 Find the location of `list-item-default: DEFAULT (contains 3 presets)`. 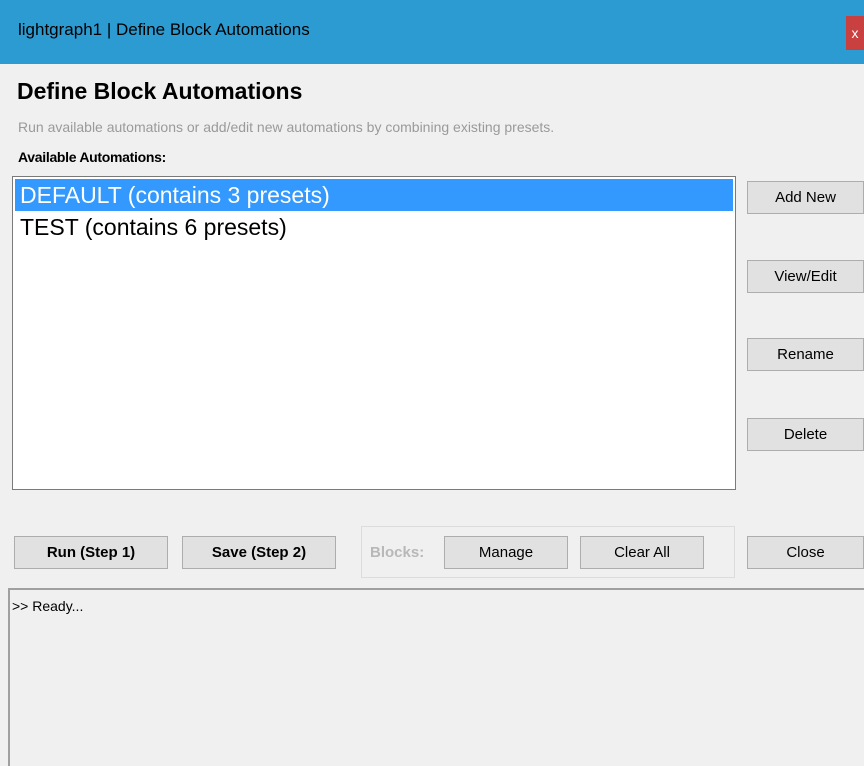

list-item-default: DEFAULT (contains 3 presets) is located at coordinates (374, 195).